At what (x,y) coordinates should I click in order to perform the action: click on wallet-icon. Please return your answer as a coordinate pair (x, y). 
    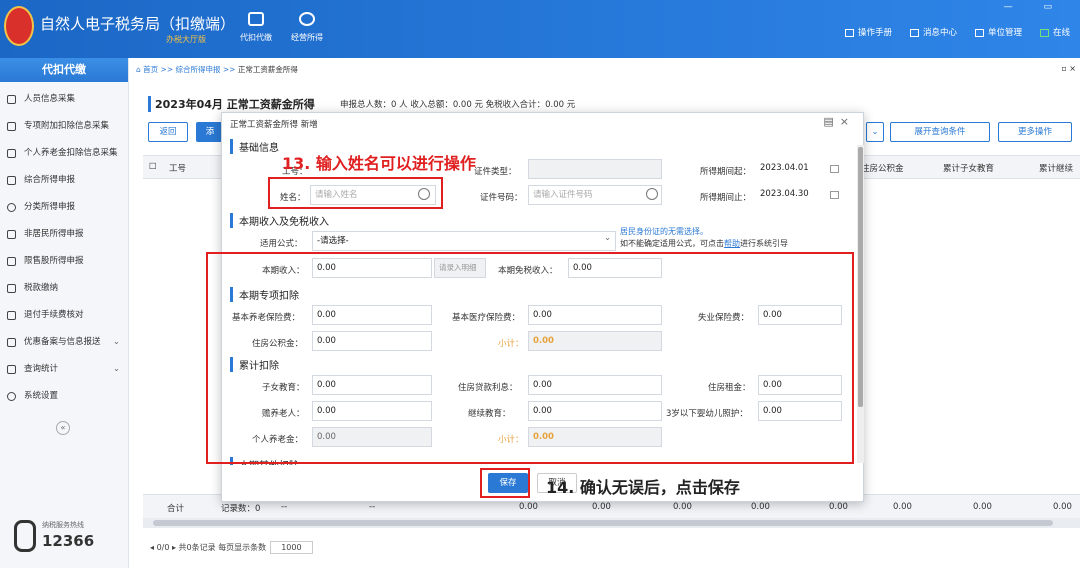
    Looking at the image, I should click on (256, 19).